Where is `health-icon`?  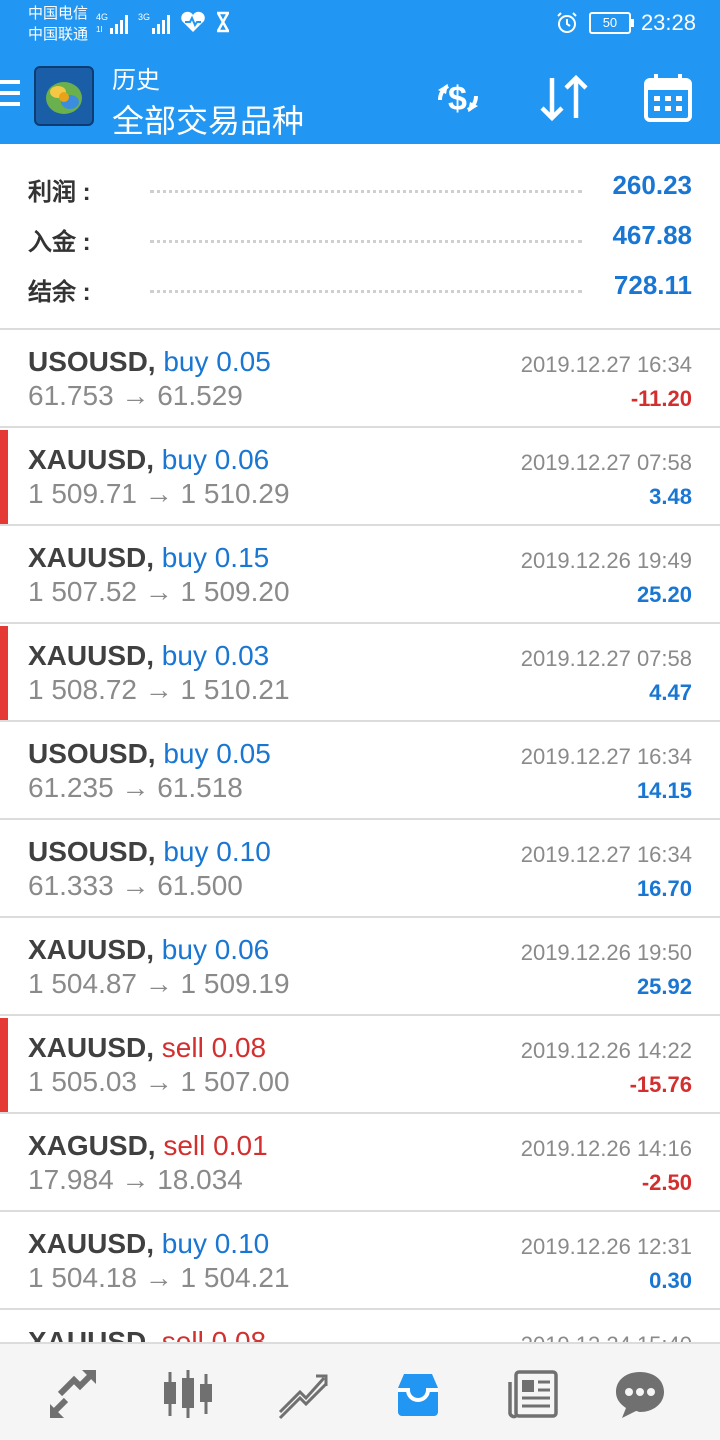
health-icon is located at coordinates (193, 21).